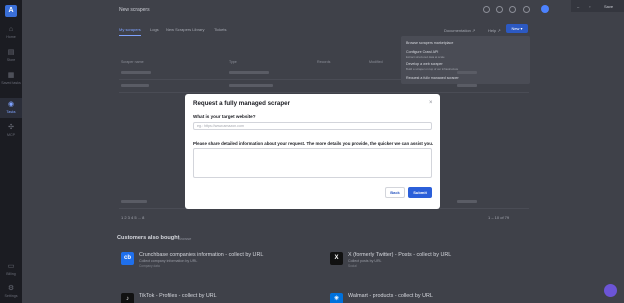 This screenshot has width=624, height=303. What do you see at coordinates (127, 298) in the screenshot?
I see `tiktok-logo-icon: ♪` at bounding box center [127, 298].